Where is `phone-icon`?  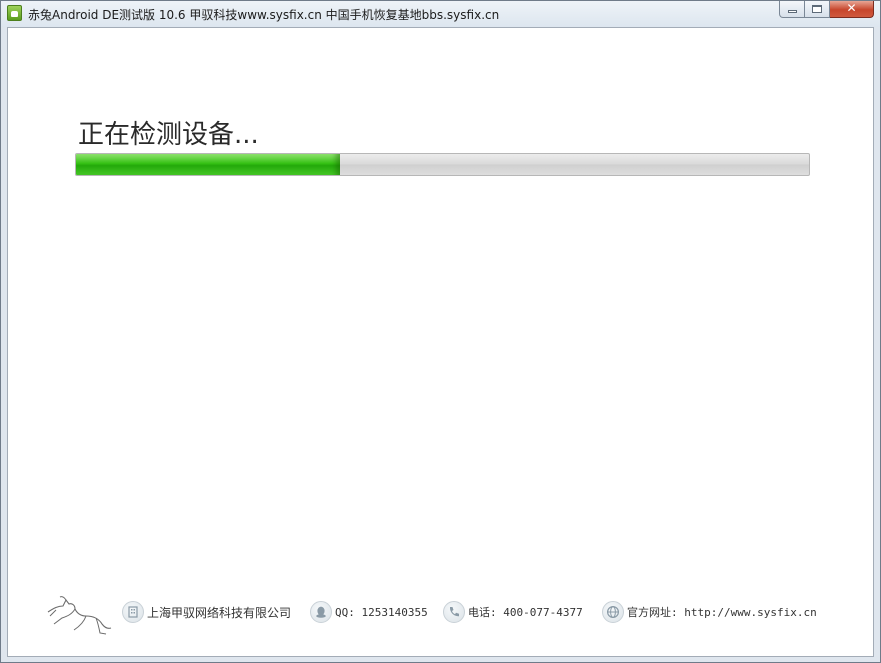 phone-icon is located at coordinates (454, 612).